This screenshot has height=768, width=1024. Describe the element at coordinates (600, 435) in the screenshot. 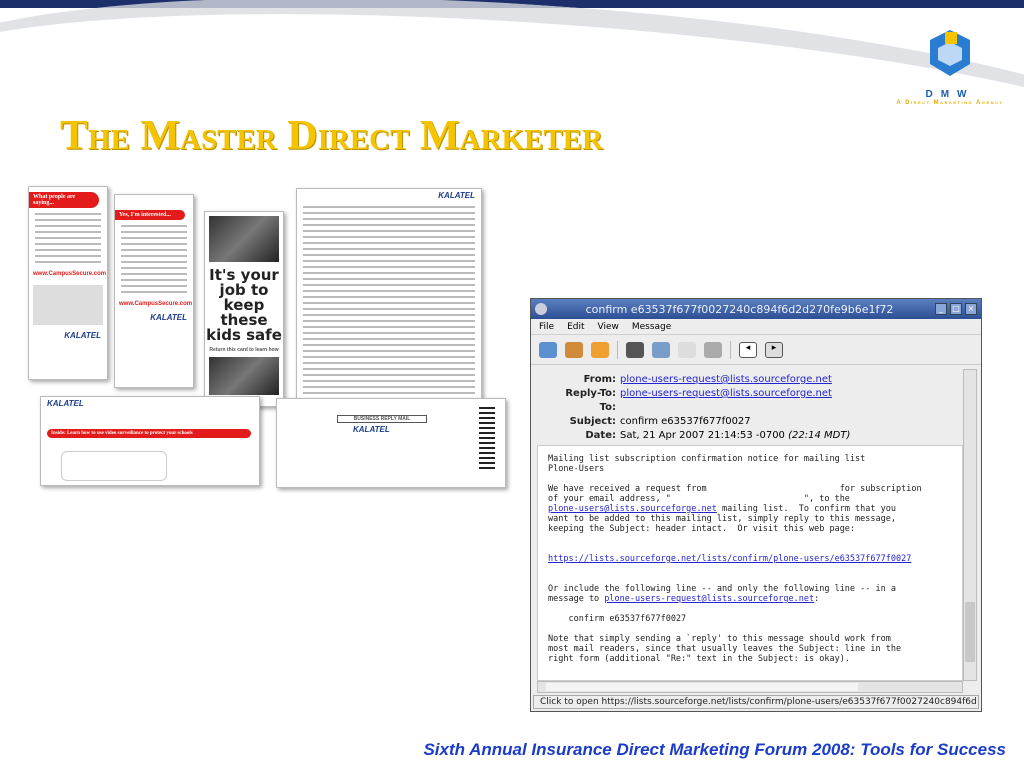

I see `date-label: Date:` at that location.